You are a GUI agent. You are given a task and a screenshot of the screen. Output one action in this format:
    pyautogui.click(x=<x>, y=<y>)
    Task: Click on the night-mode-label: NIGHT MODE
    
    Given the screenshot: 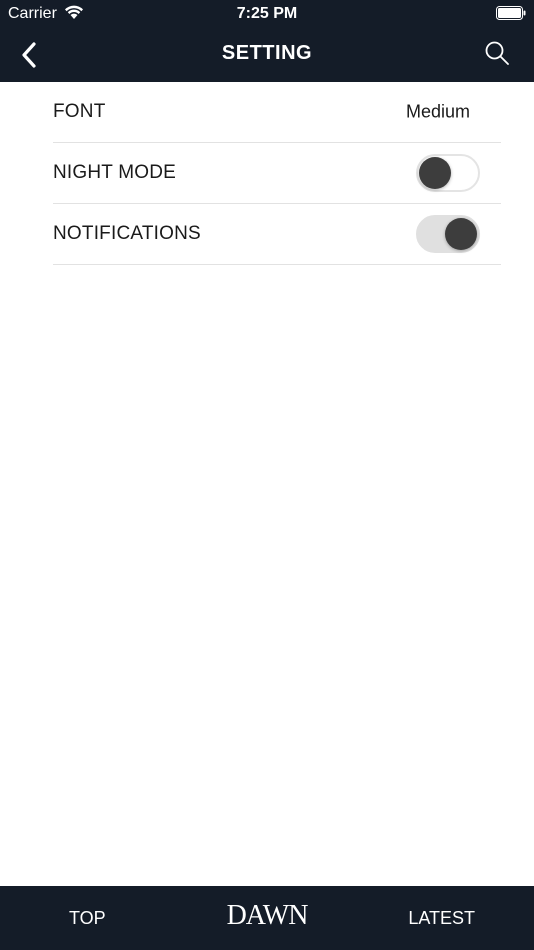 What is the action you would take?
    pyautogui.click(x=115, y=172)
    